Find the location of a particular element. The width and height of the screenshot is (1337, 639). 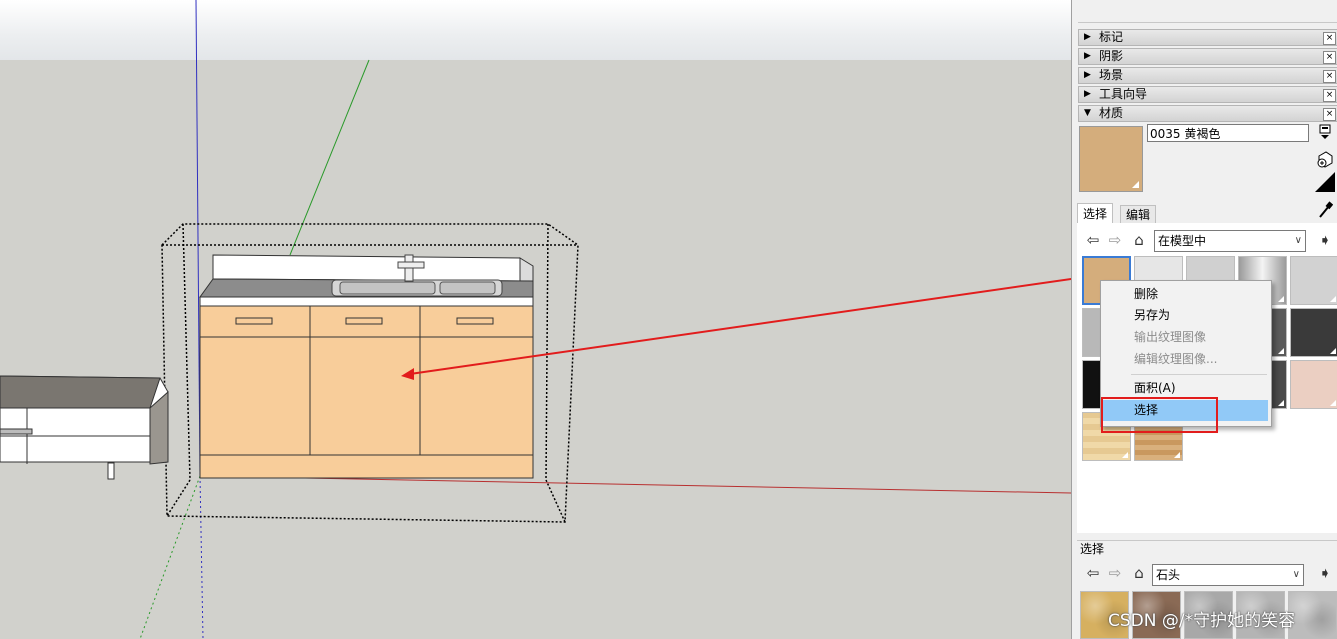

section-label: 标记 is located at coordinates (1111, 37).